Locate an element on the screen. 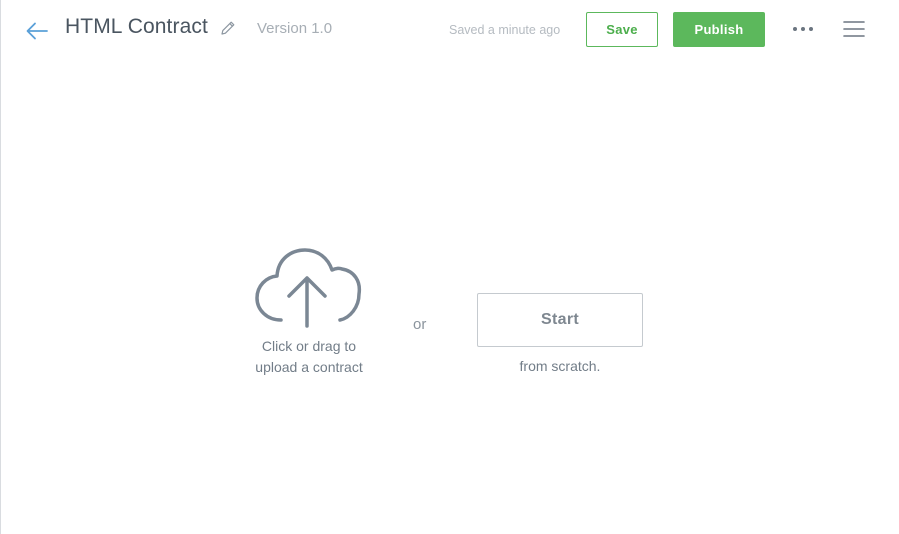 Image resolution: width=899 pixels, height=534 pixels. main-menu-button is located at coordinates (854, 29).